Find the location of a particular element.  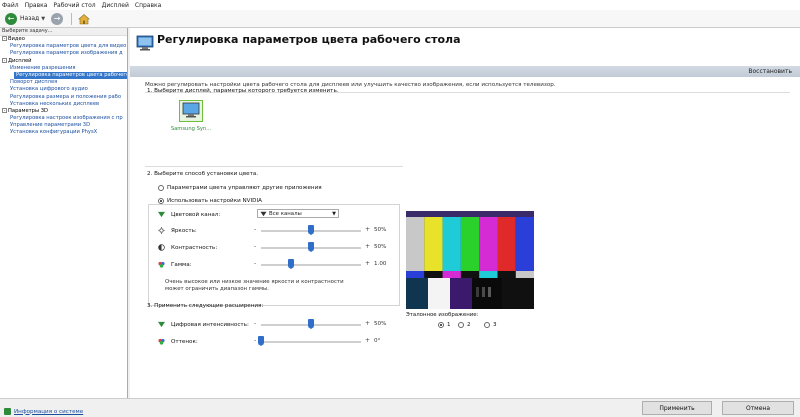

tree-item-3d-manage: Управление параметрами 3D is located at coordinates (63, 125).